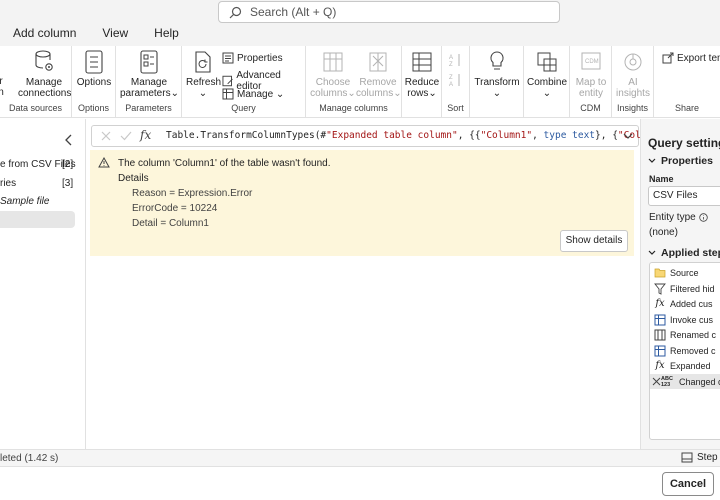  Describe the element at coordinates (126, 136) in the screenshot. I see `commit-formula-icon` at that location.